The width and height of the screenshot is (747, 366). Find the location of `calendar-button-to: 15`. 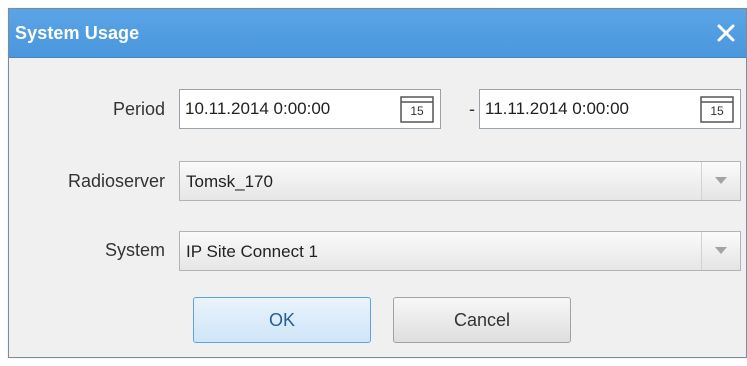

calendar-button-to: 15 is located at coordinates (717, 109).